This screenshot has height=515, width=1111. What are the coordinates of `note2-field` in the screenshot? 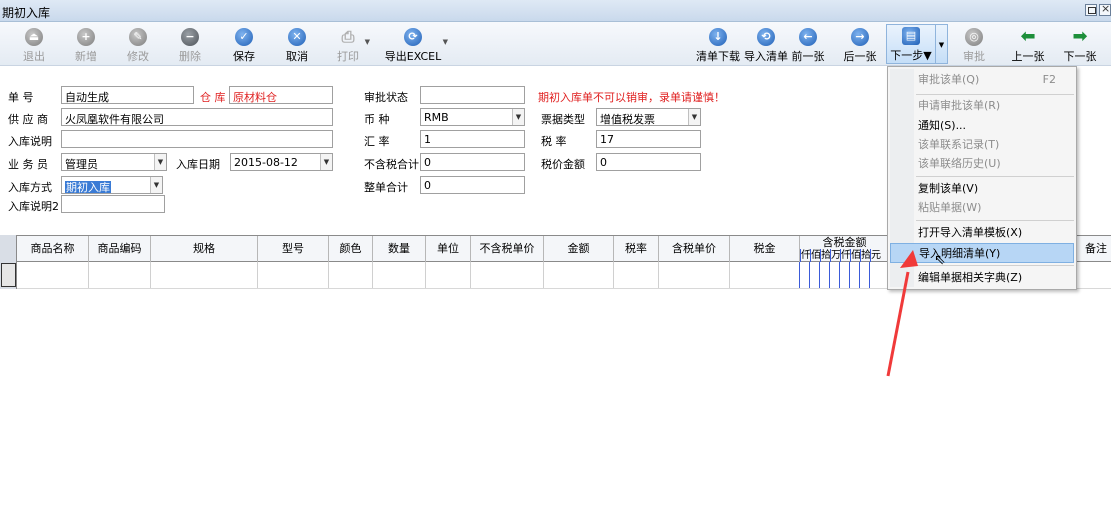 It's located at (113, 204).